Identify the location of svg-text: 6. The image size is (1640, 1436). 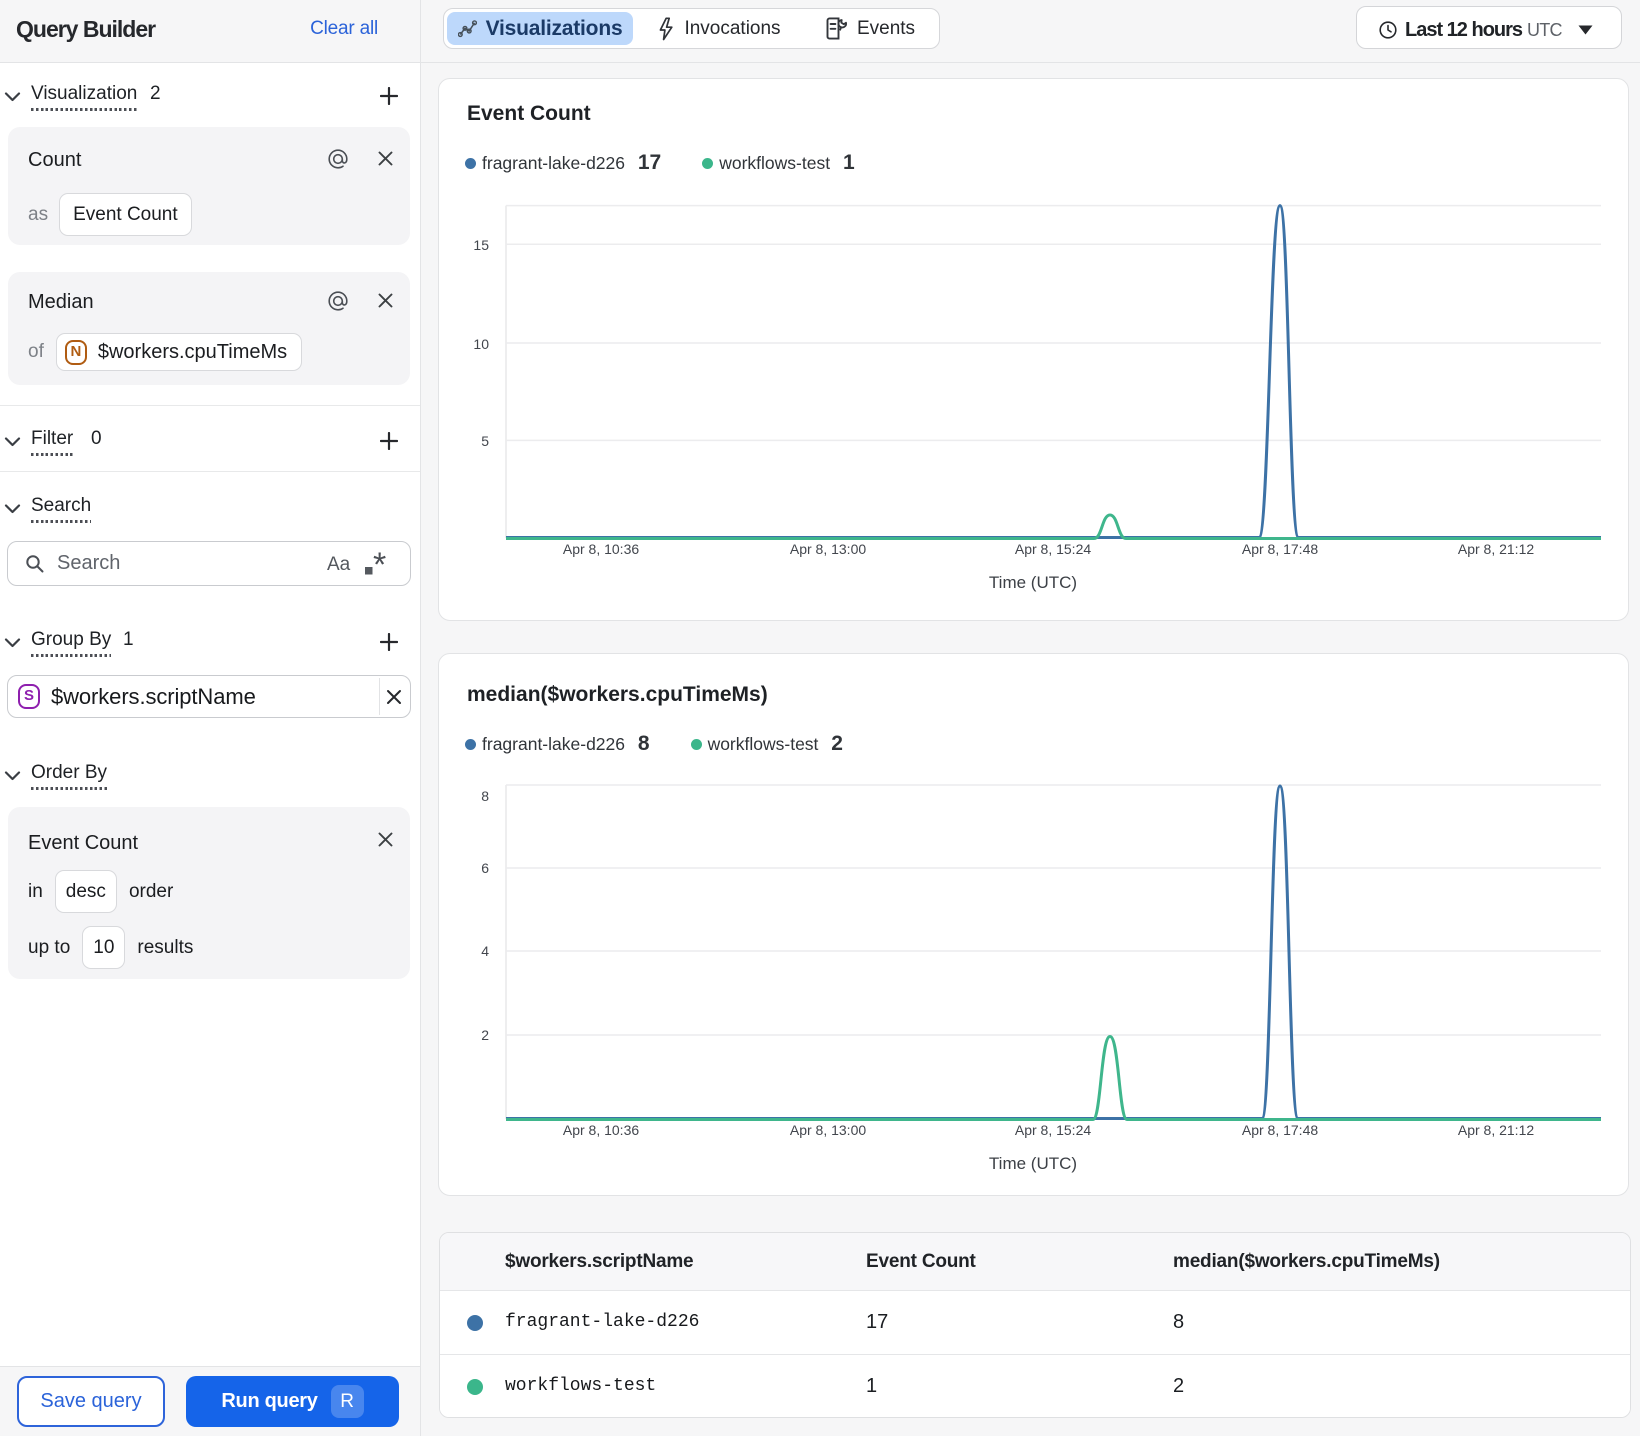
(485, 868).